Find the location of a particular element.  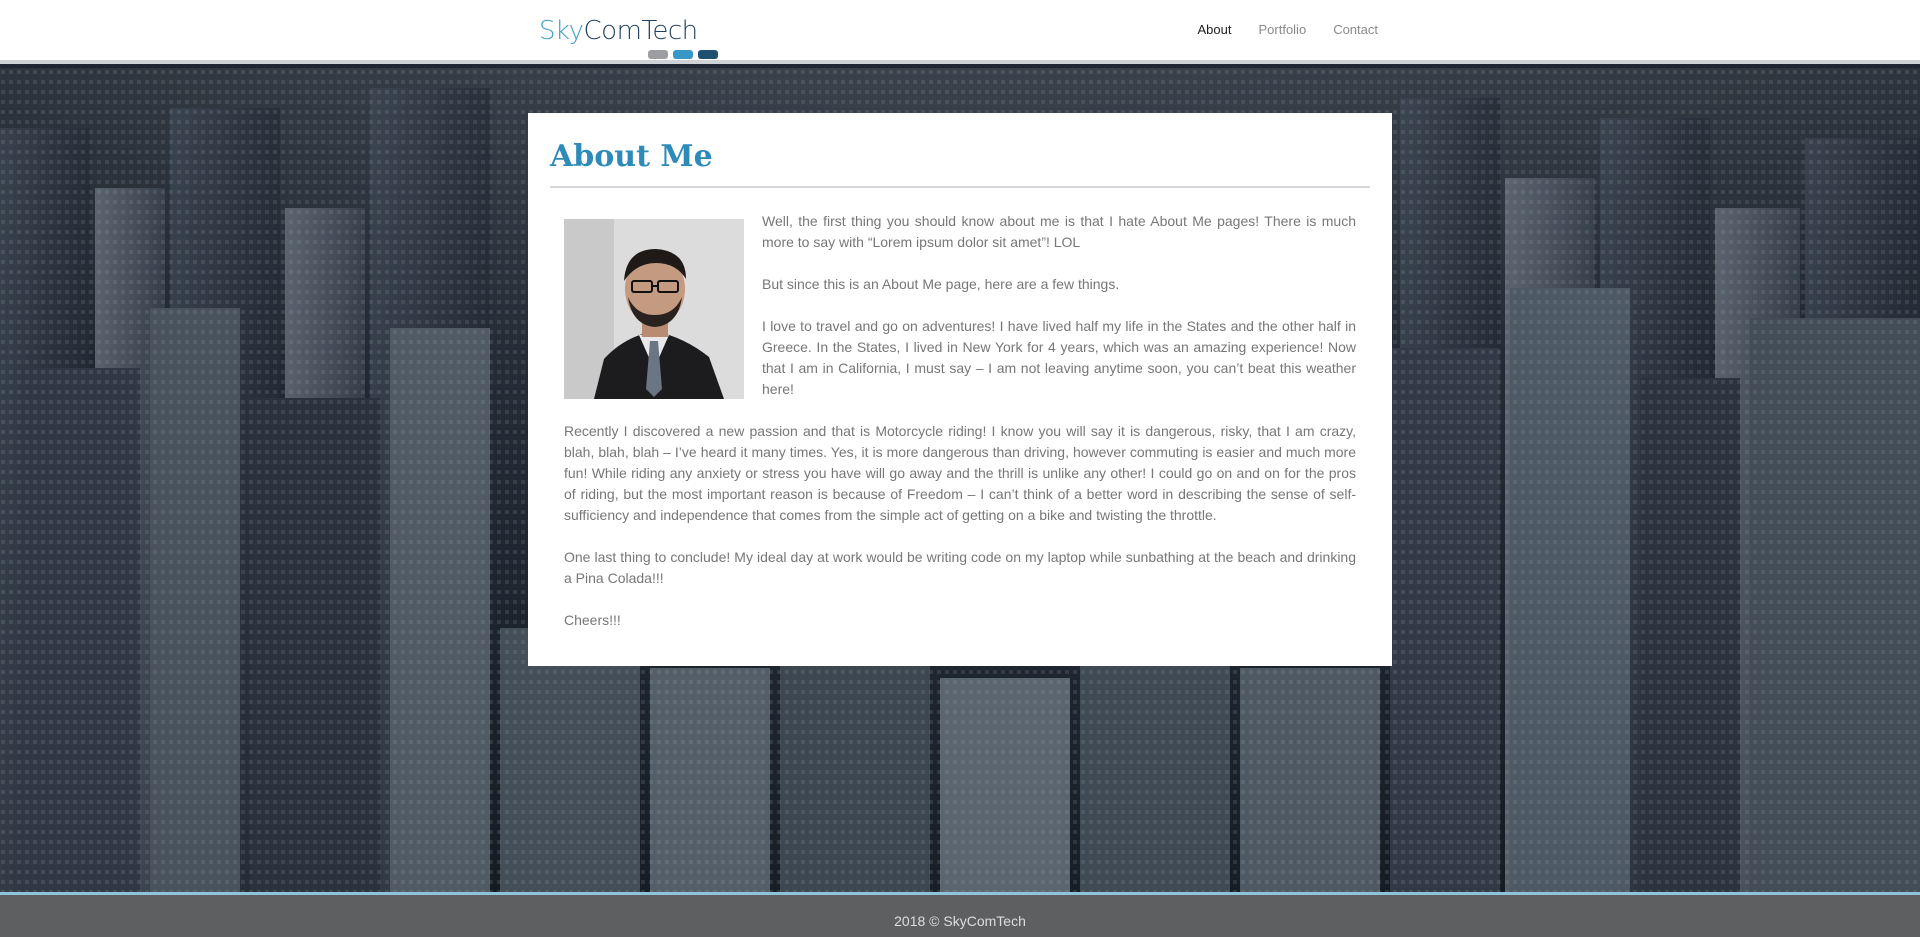

nav-about: About is located at coordinates (1215, 29).